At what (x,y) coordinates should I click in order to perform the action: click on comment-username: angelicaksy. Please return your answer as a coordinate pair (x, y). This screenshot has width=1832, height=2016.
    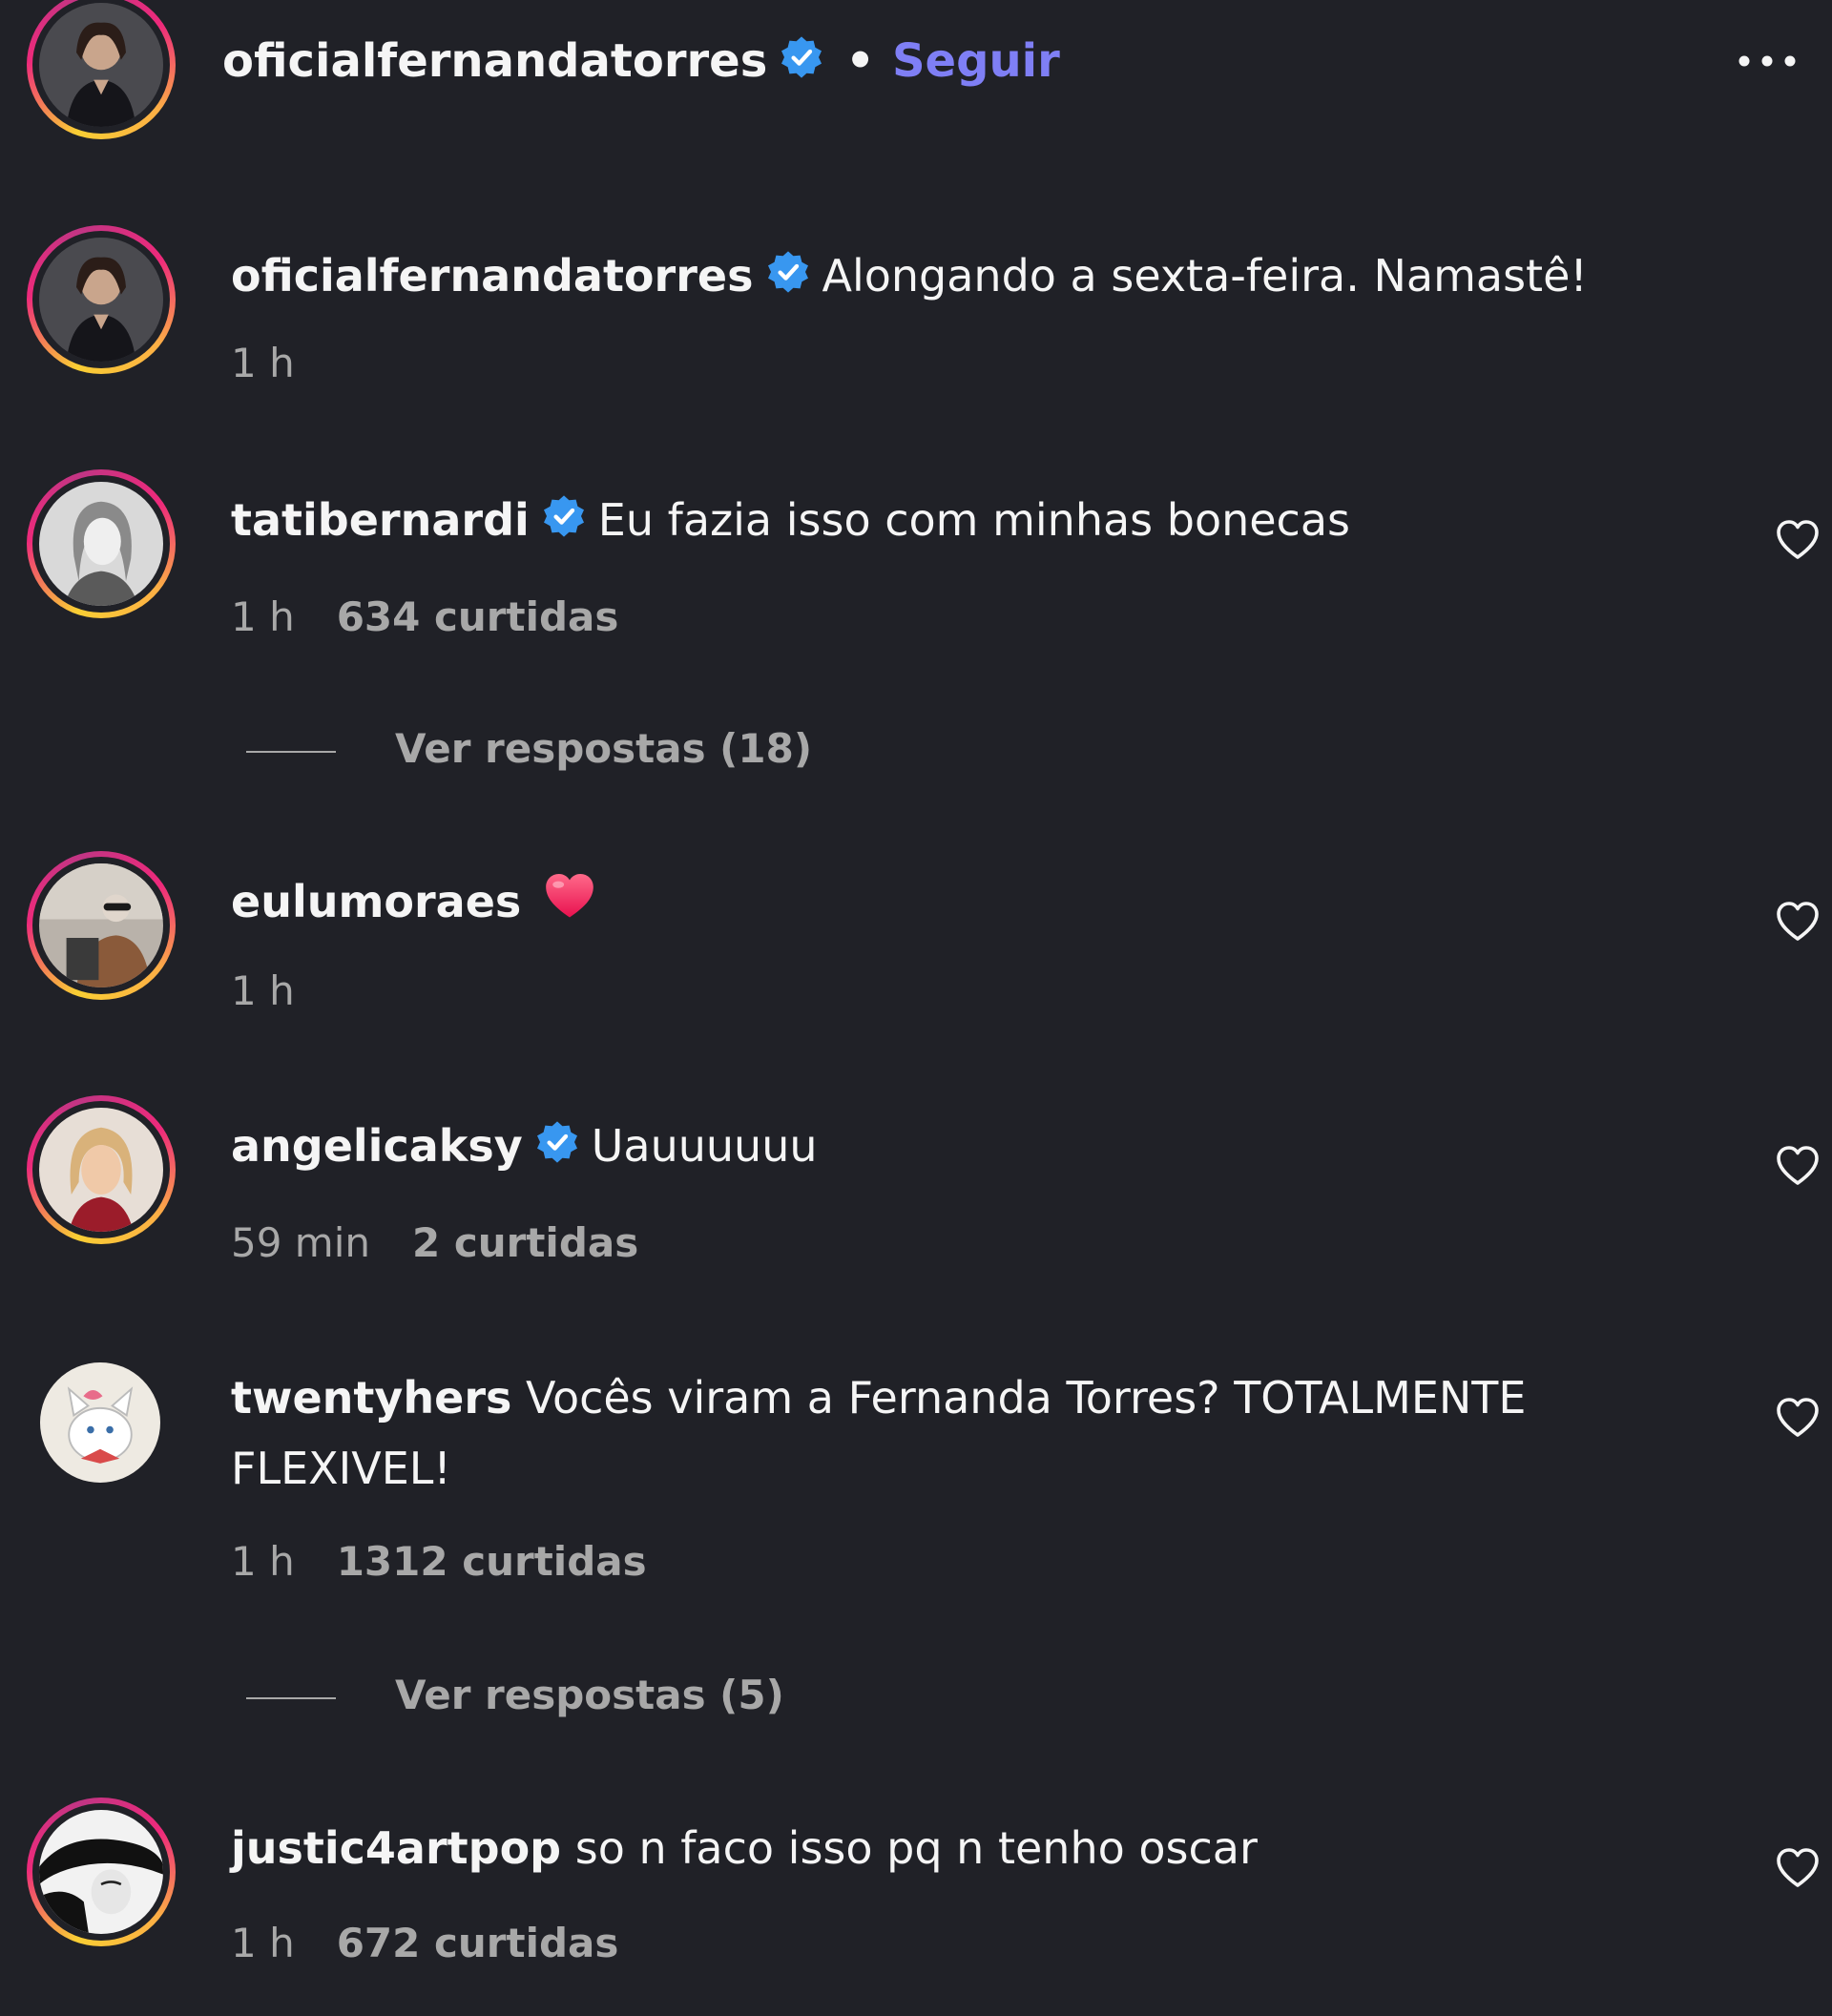
    Looking at the image, I should click on (377, 1146).